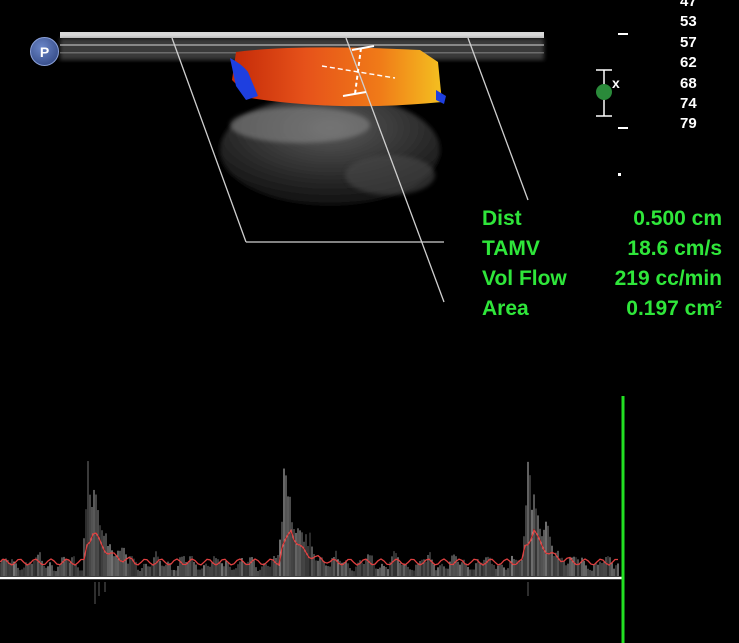 Image resolution: width=739 pixels, height=643 pixels. I want to click on depth-label: 79, so click(688, 124).